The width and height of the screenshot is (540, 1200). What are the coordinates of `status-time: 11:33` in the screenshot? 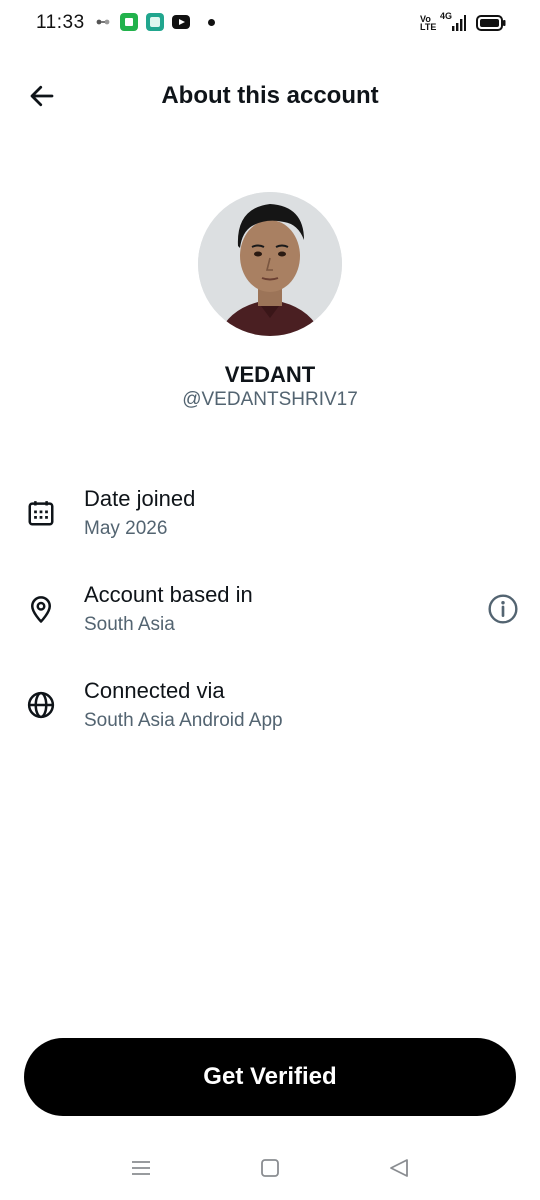 It's located at (60, 22).